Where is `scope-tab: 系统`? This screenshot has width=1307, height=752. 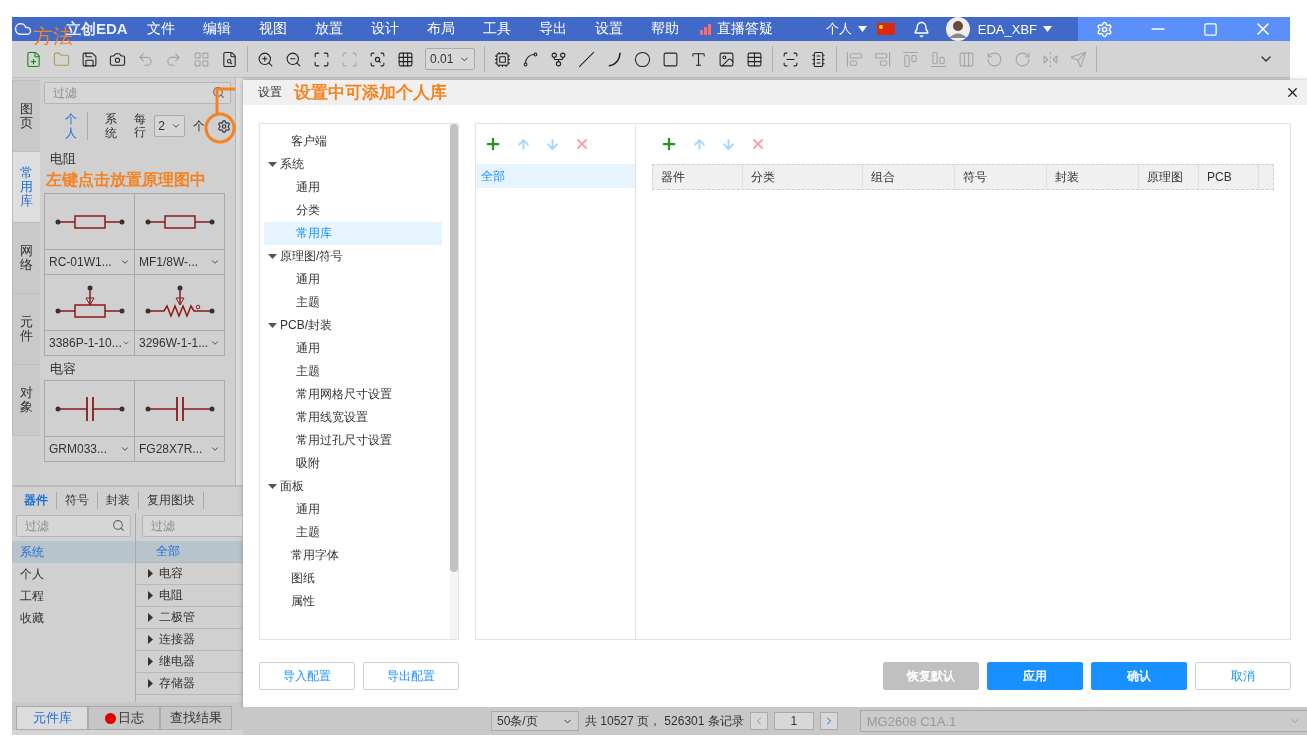 scope-tab: 系统 is located at coordinates (111, 126).